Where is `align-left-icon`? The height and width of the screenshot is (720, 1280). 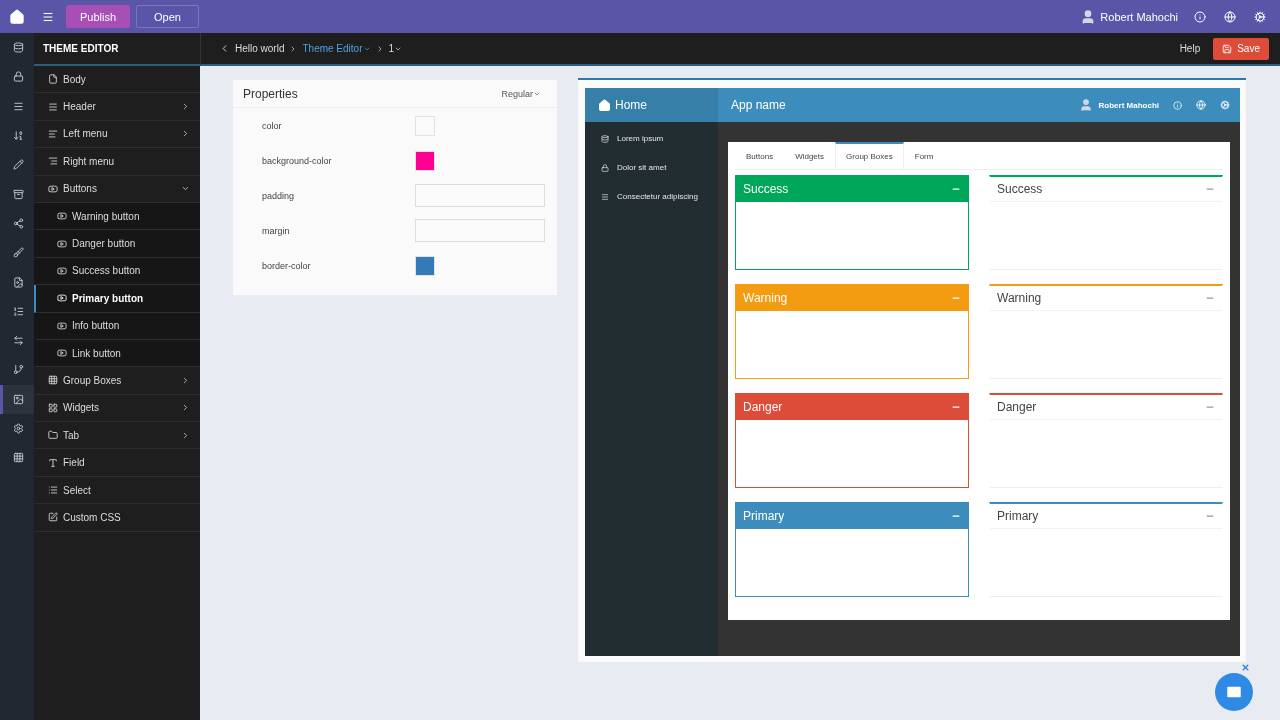
align-left-icon is located at coordinates (53, 133).